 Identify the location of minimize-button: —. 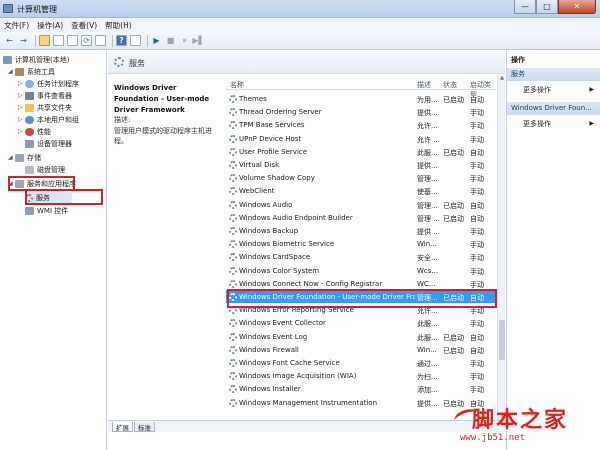
(525, 7).